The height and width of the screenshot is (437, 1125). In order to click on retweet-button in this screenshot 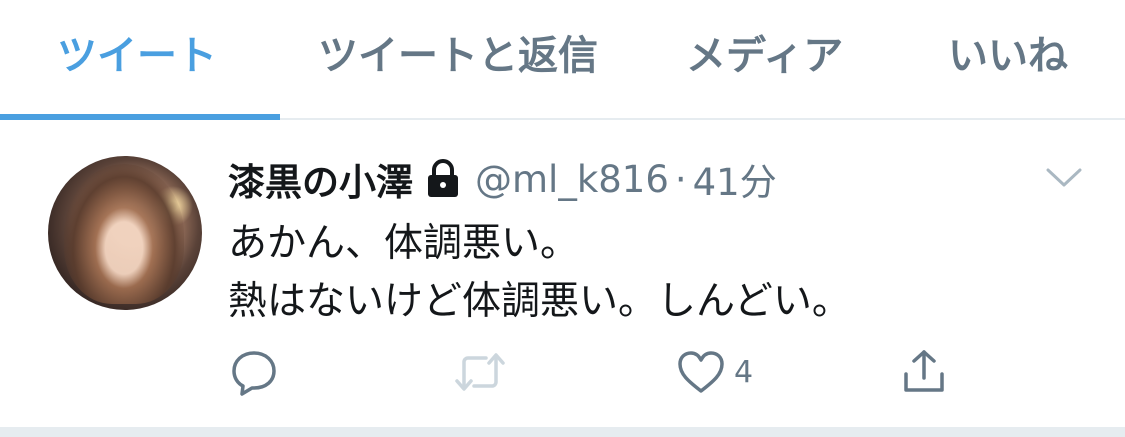, I will do `click(480, 372)`.